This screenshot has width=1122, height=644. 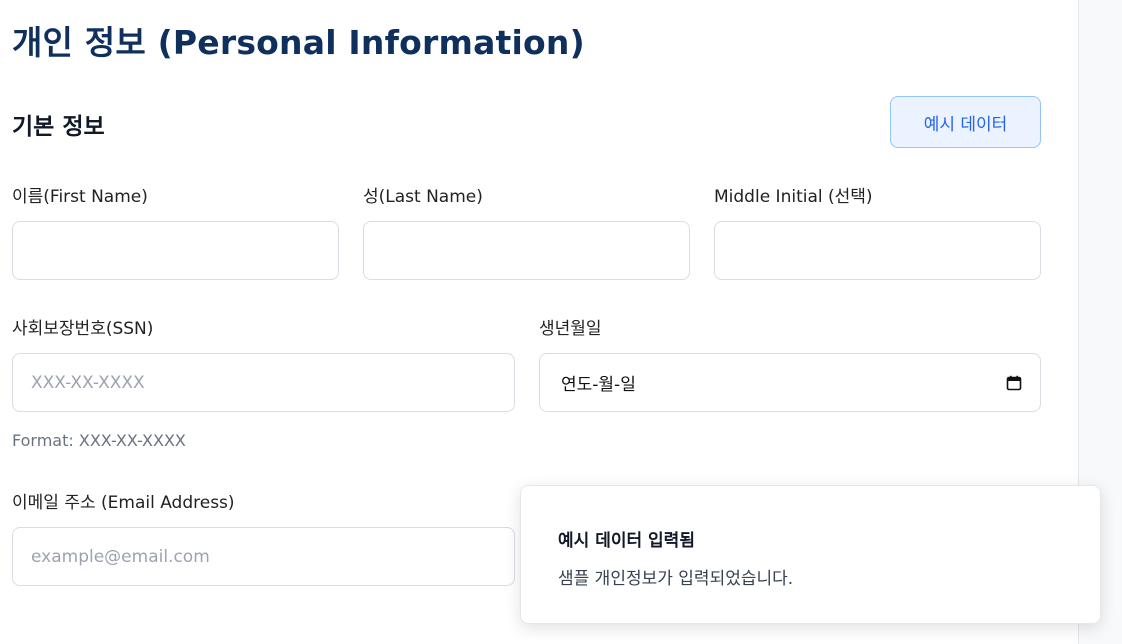 What do you see at coordinates (263, 382) in the screenshot?
I see `ssn-input` at bounding box center [263, 382].